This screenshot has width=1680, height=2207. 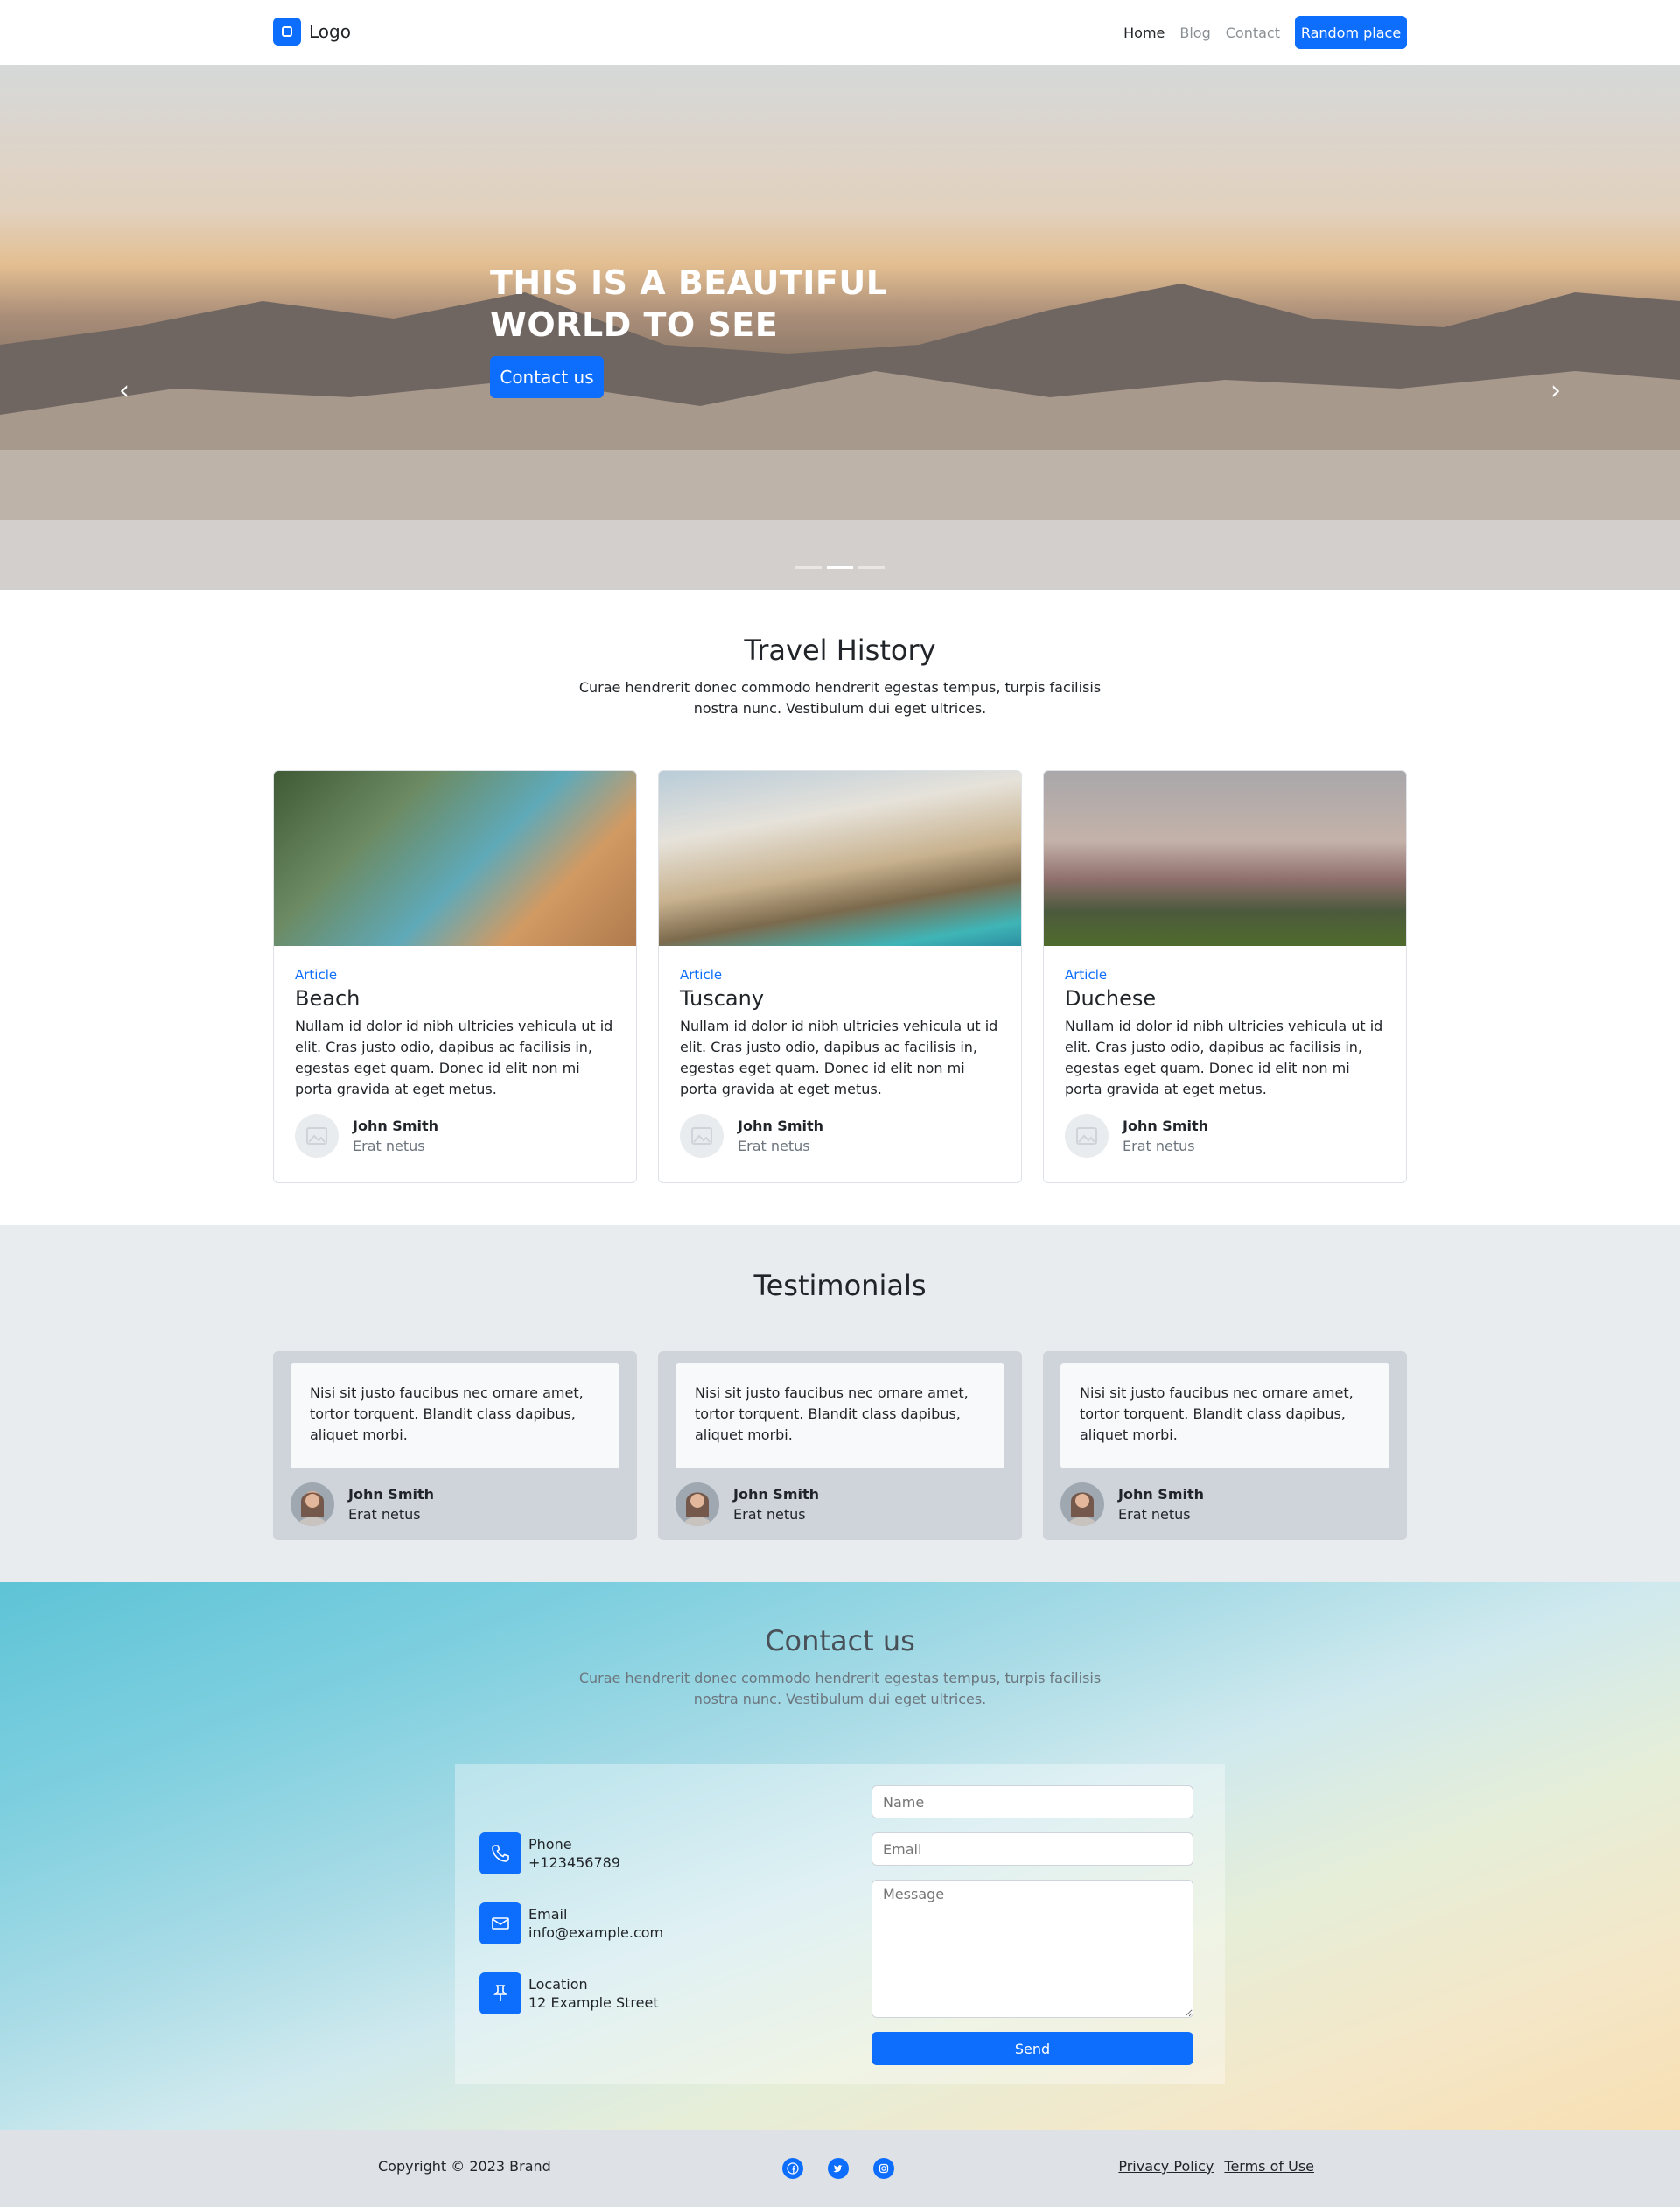 What do you see at coordinates (1111, 998) in the screenshot?
I see `card-title: Duchese` at bounding box center [1111, 998].